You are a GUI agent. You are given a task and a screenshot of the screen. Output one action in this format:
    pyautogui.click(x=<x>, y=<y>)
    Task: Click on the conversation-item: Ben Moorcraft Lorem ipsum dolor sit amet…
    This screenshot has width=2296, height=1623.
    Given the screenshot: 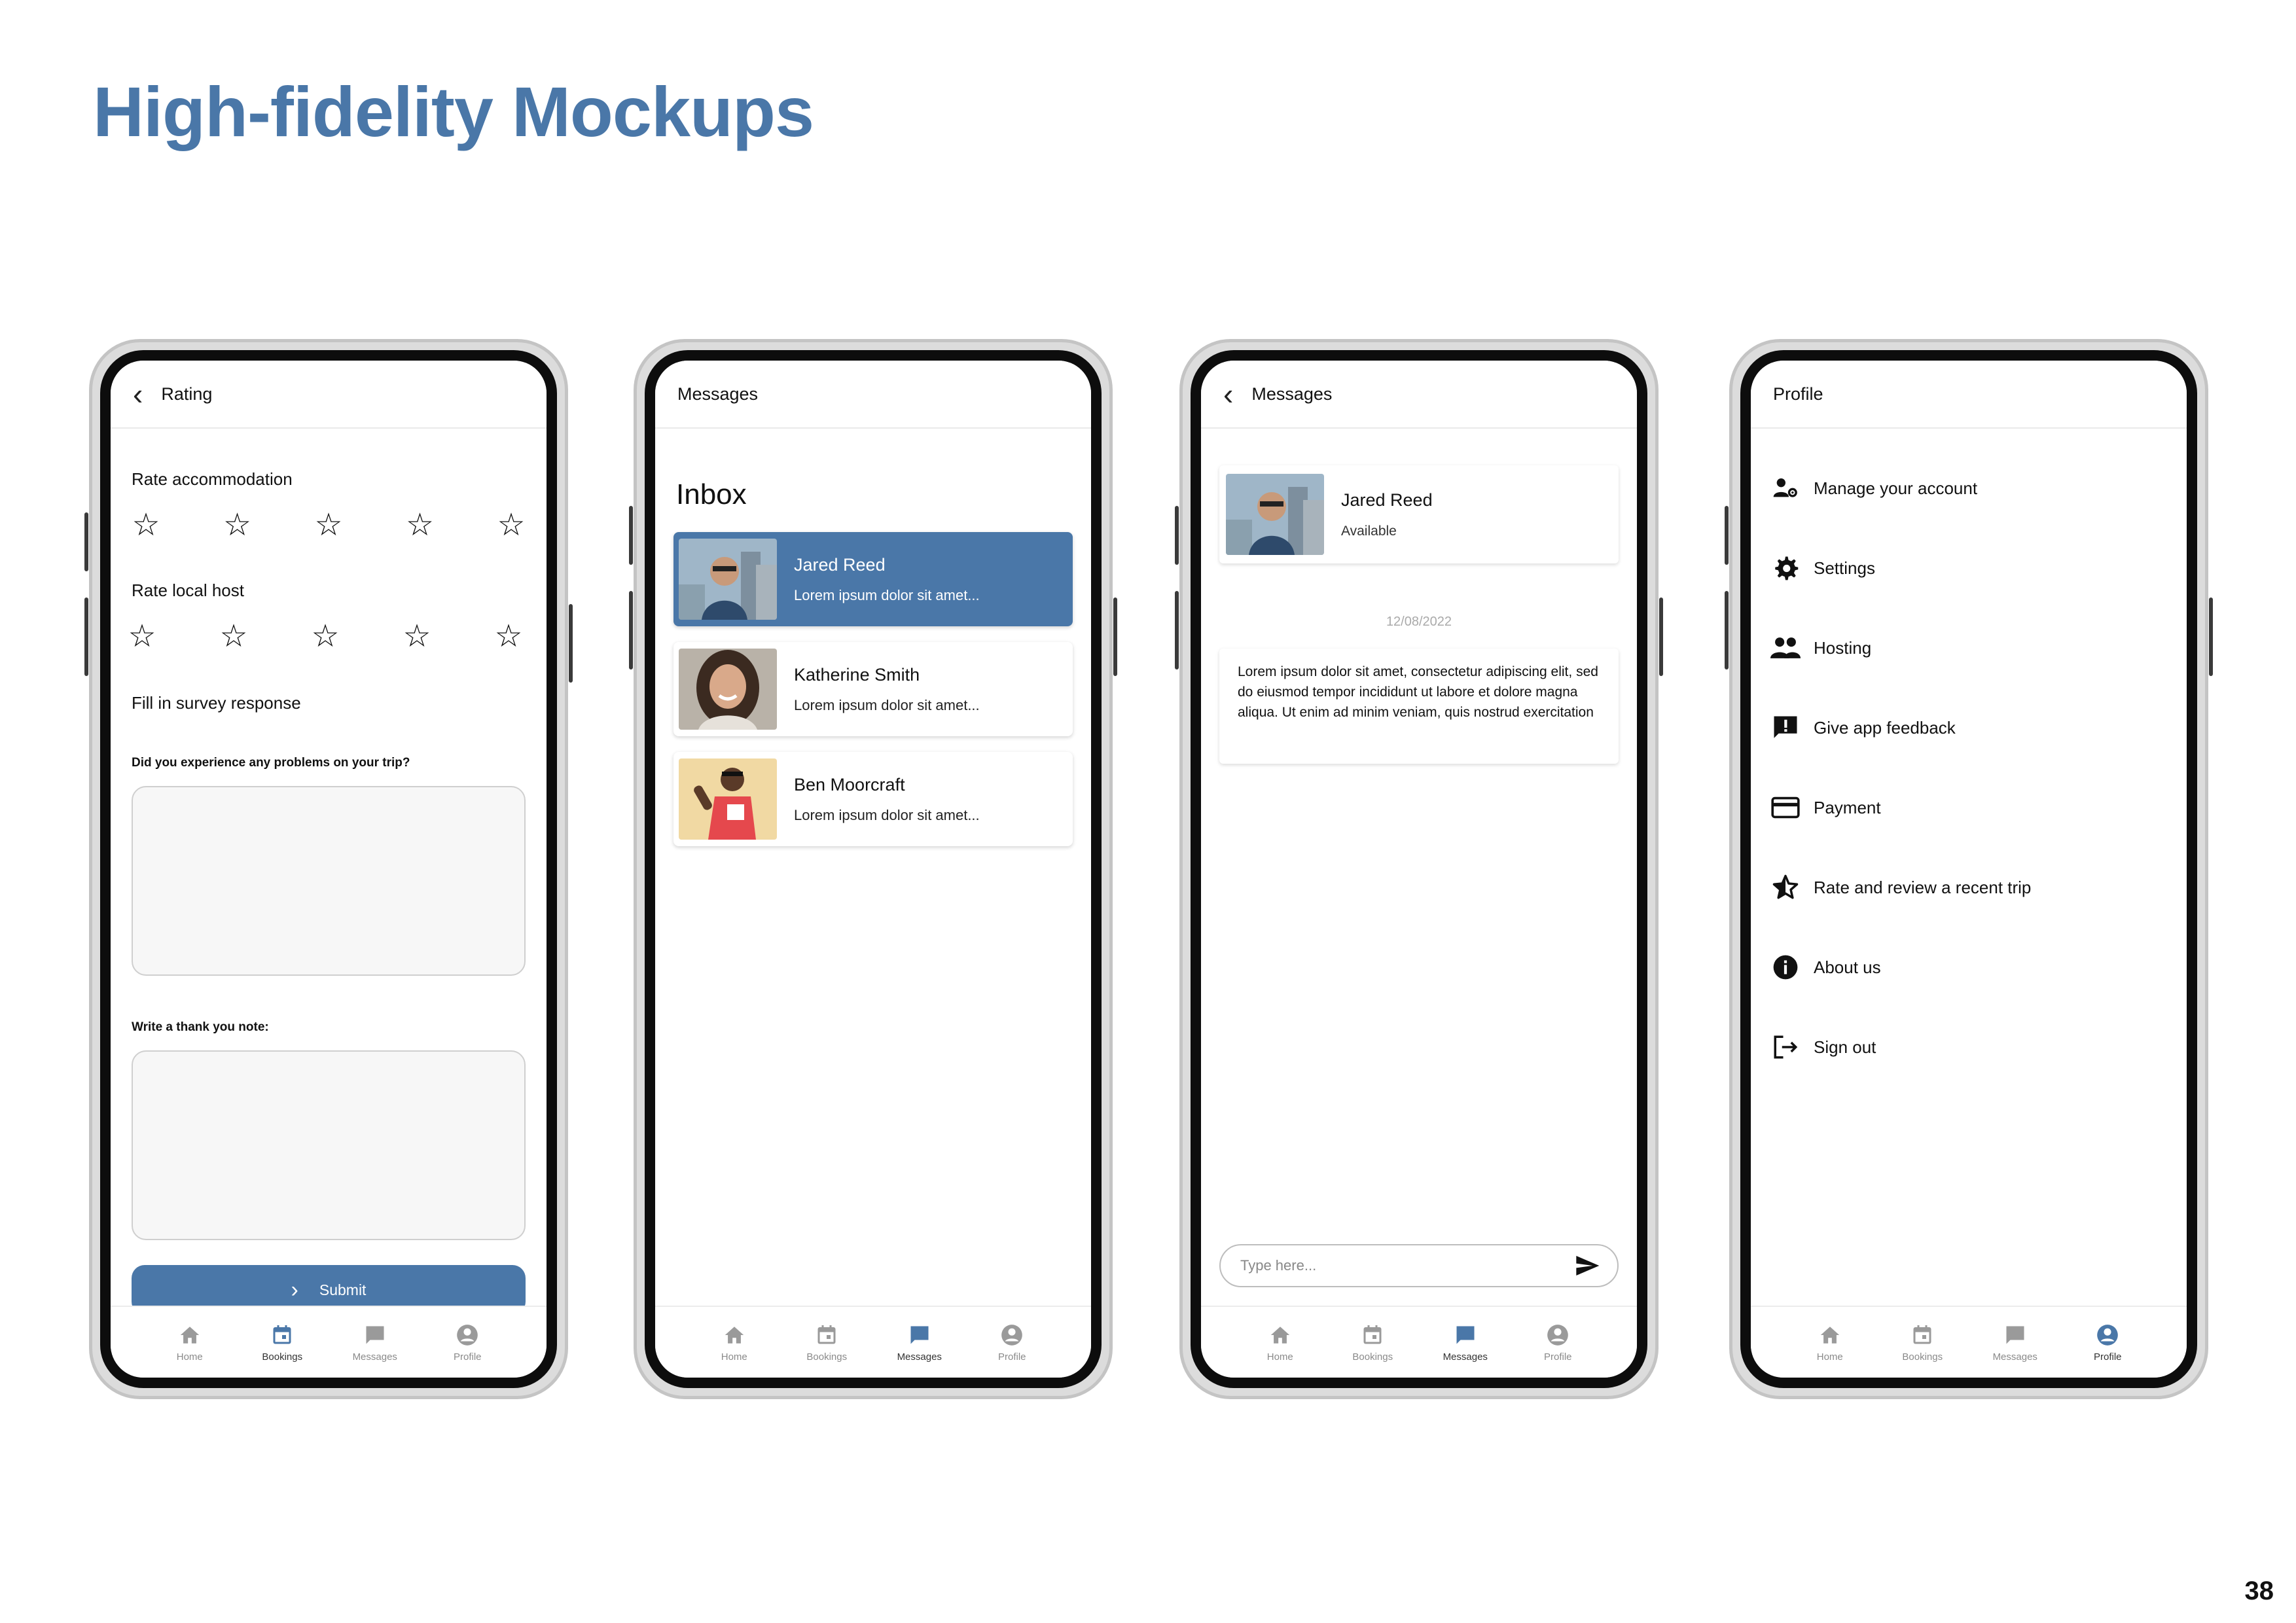 What is the action you would take?
    pyautogui.click(x=873, y=799)
    